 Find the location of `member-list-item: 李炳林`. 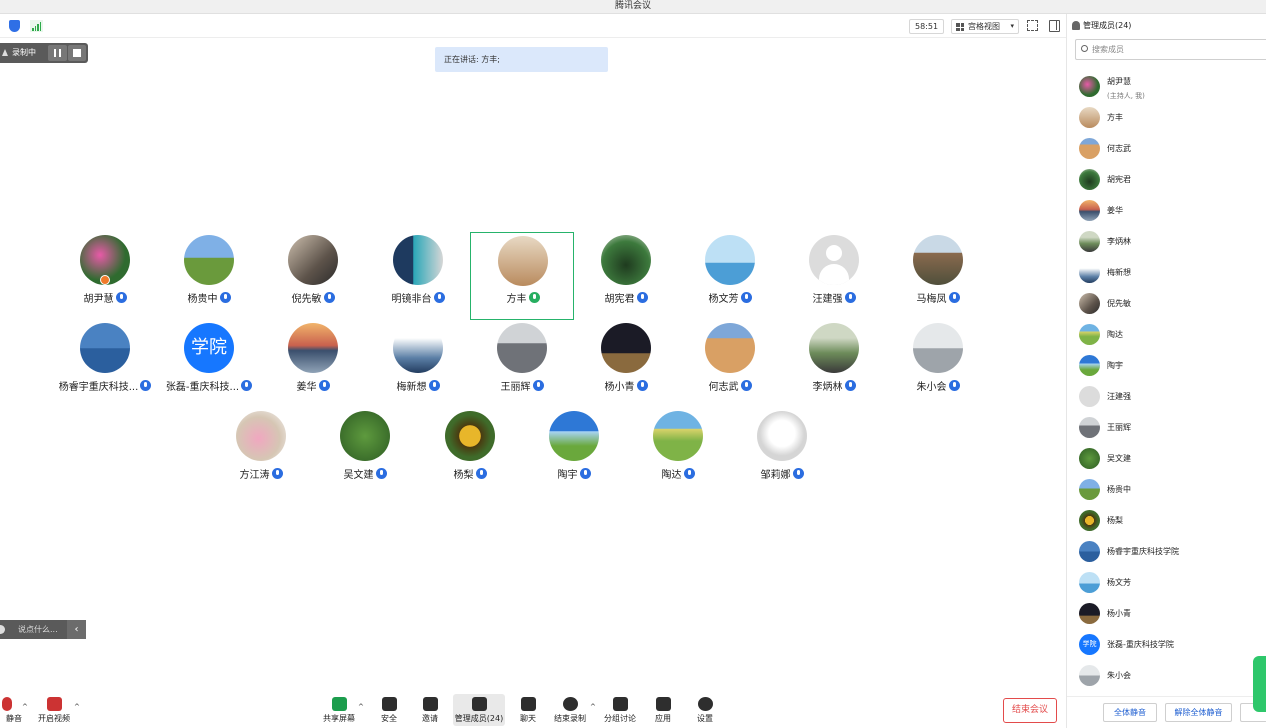

member-list-item: 李炳林 is located at coordinates (1171, 242).